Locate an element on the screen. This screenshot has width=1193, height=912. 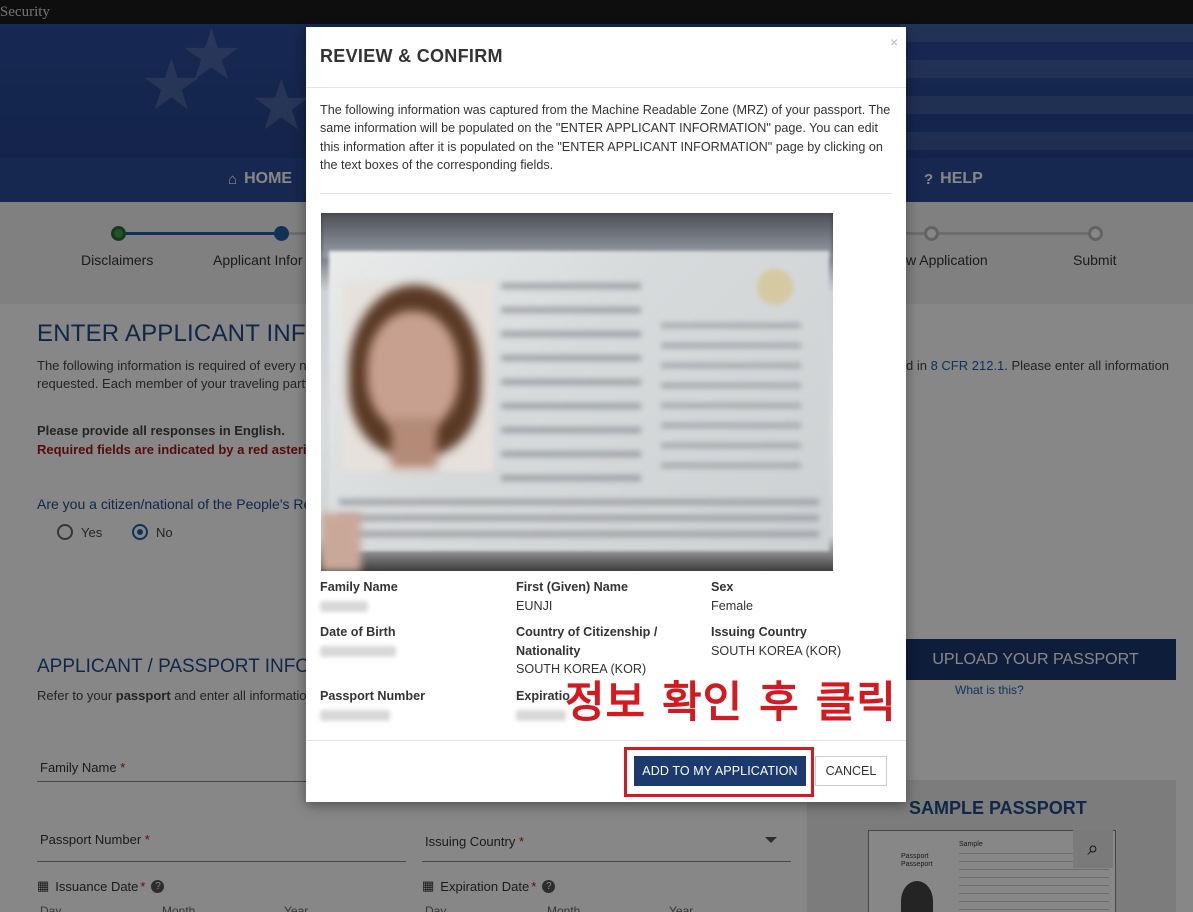
citizenship-label-line2: Nationality is located at coordinates (548, 651).